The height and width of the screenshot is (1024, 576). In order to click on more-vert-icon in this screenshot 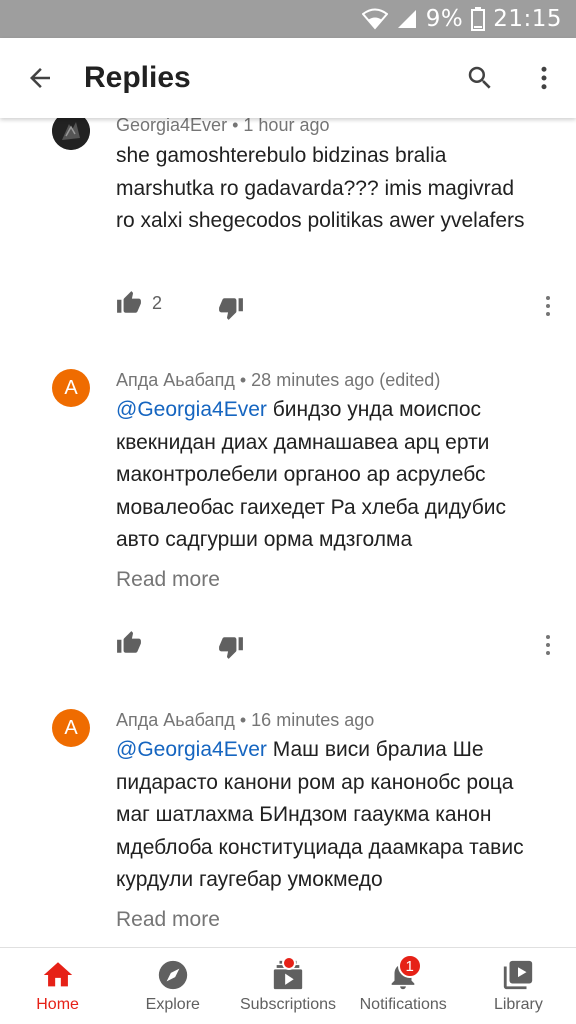, I will do `click(544, 78)`.